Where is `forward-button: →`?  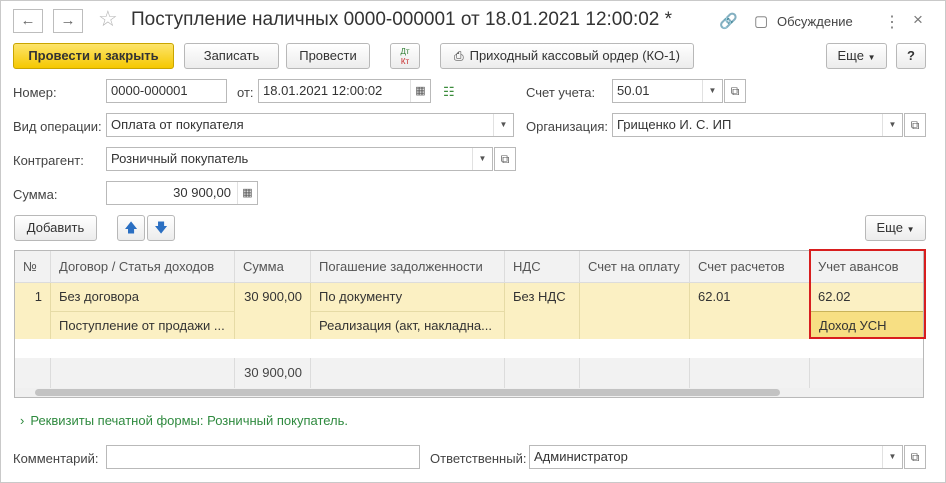 forward-button: → is located at coordinates (68, 21).